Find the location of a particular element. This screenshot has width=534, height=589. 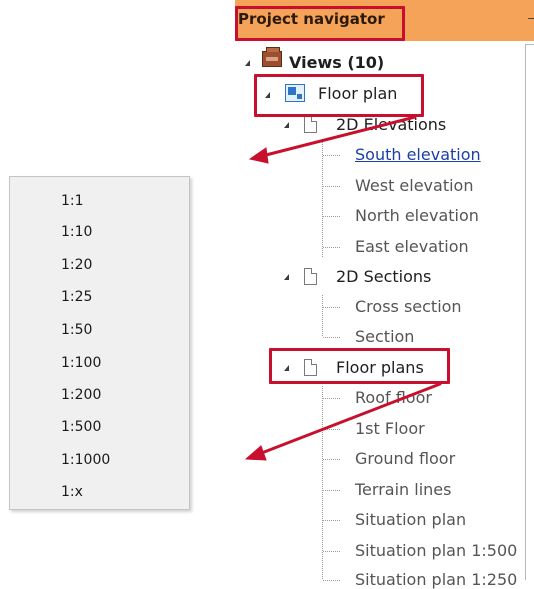

tree-connector-sections is located at coordinates (322, 316).